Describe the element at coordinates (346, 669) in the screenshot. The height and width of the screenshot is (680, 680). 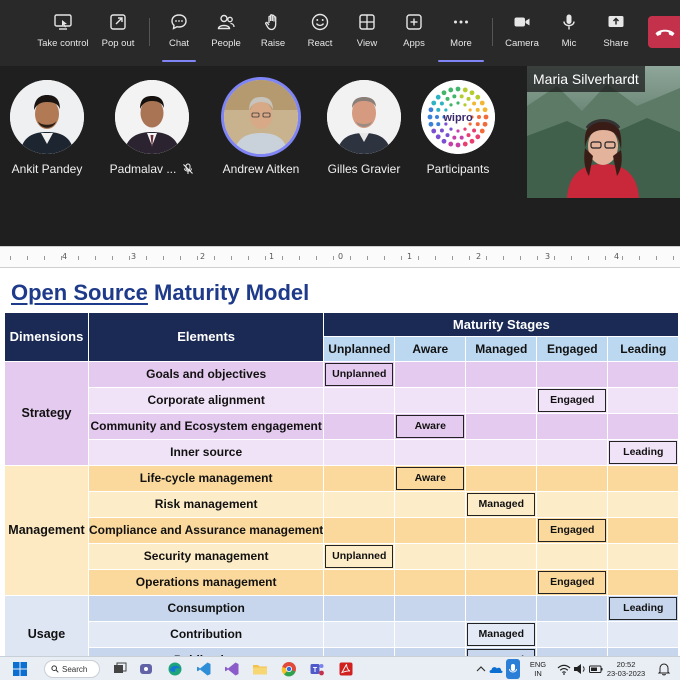
I see `acrobat-icon` at that location.